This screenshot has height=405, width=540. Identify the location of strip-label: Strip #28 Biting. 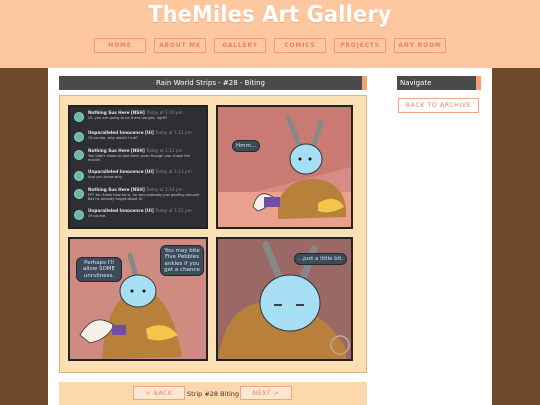
(213, 394).